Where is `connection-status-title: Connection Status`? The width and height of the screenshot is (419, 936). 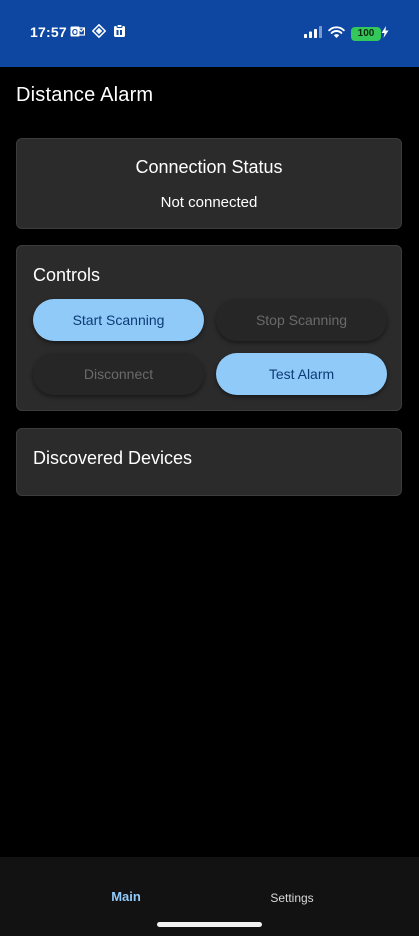
connection-status-title: Connection Status is located at coordinates (209, 167).